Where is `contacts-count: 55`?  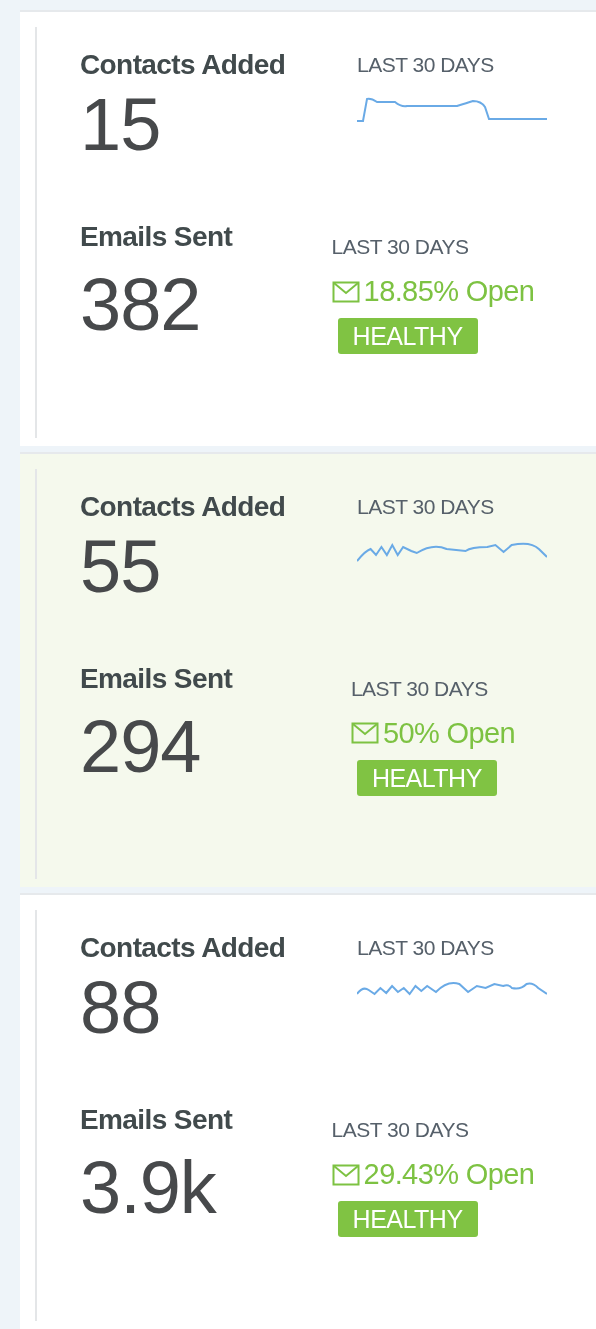
contacts-count: 55 is located at coordinates (121, 566).